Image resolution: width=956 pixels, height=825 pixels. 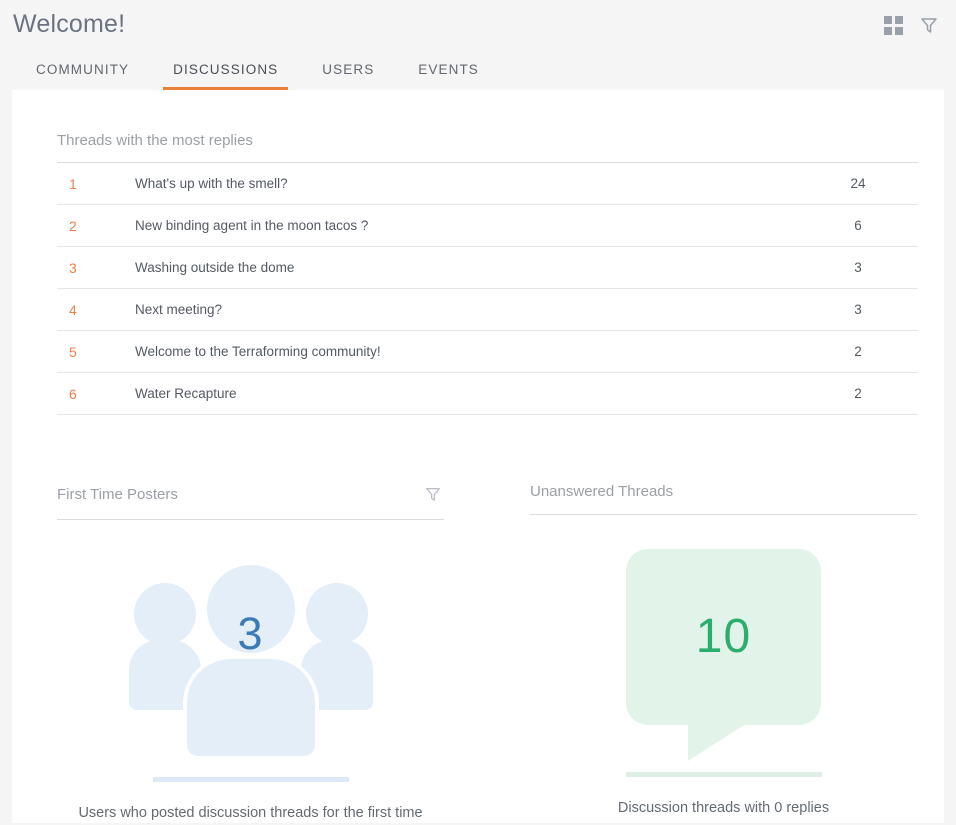 I want to click on grid-icon-glyph, so click(x=893, y=25).